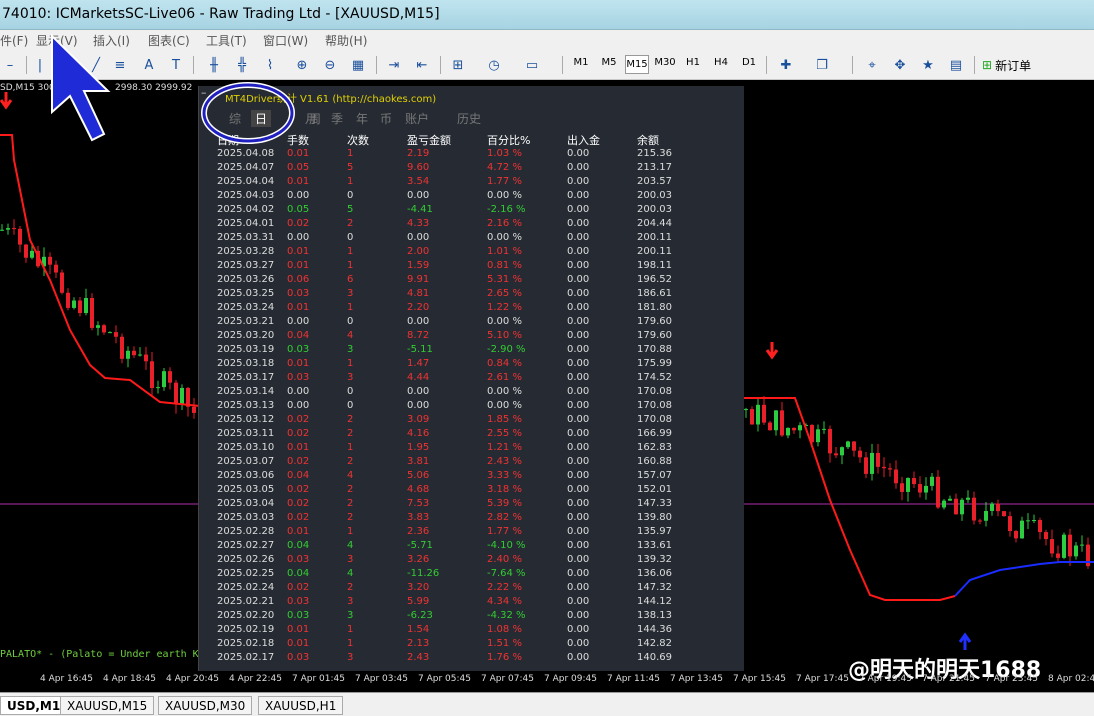 This screenshot has width=1094, height=716. What do you see at coordinates (609, 62) in the screenshot?
I see `timeframe-m5: M5` at bounding box center [609, 62].